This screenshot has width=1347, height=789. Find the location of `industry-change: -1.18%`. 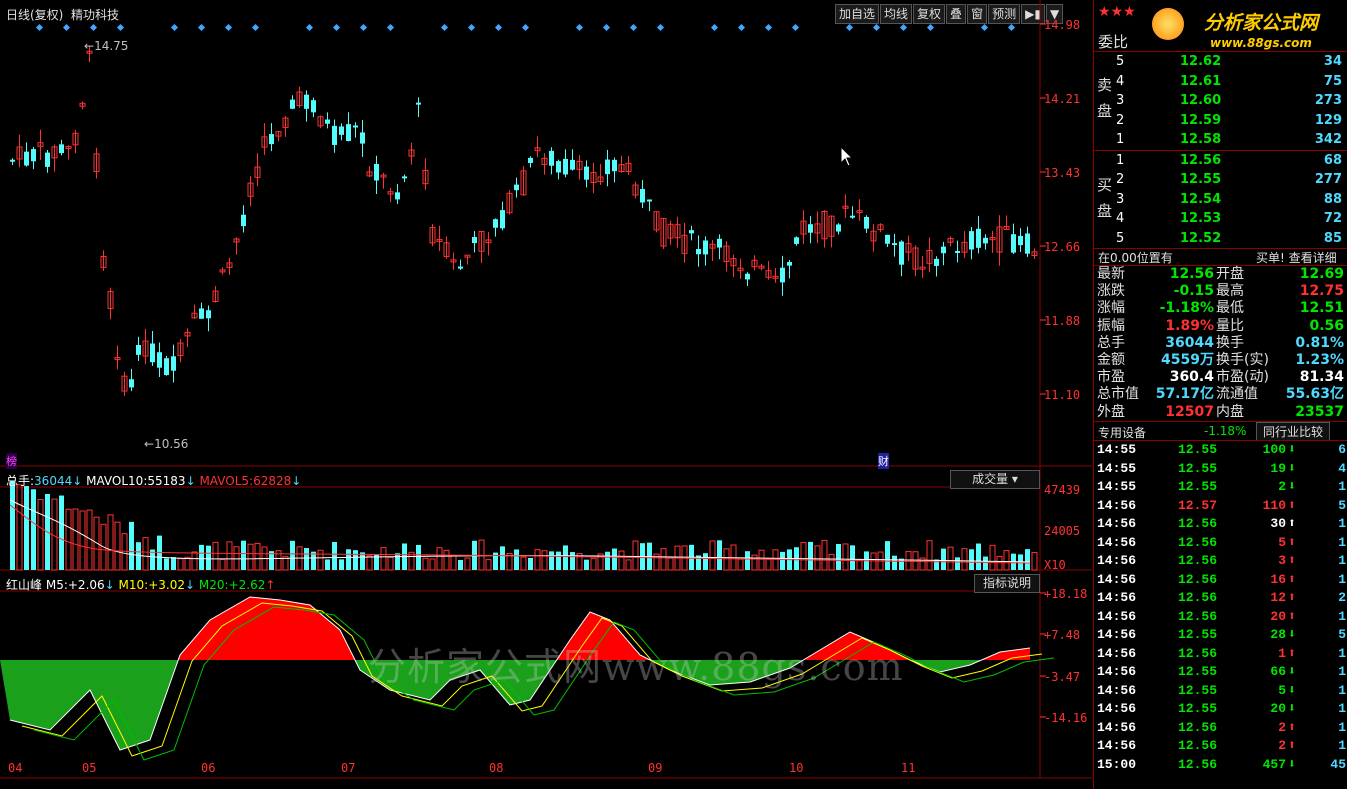

industry-change: -1.18% is located at coordinates (1225, 431).